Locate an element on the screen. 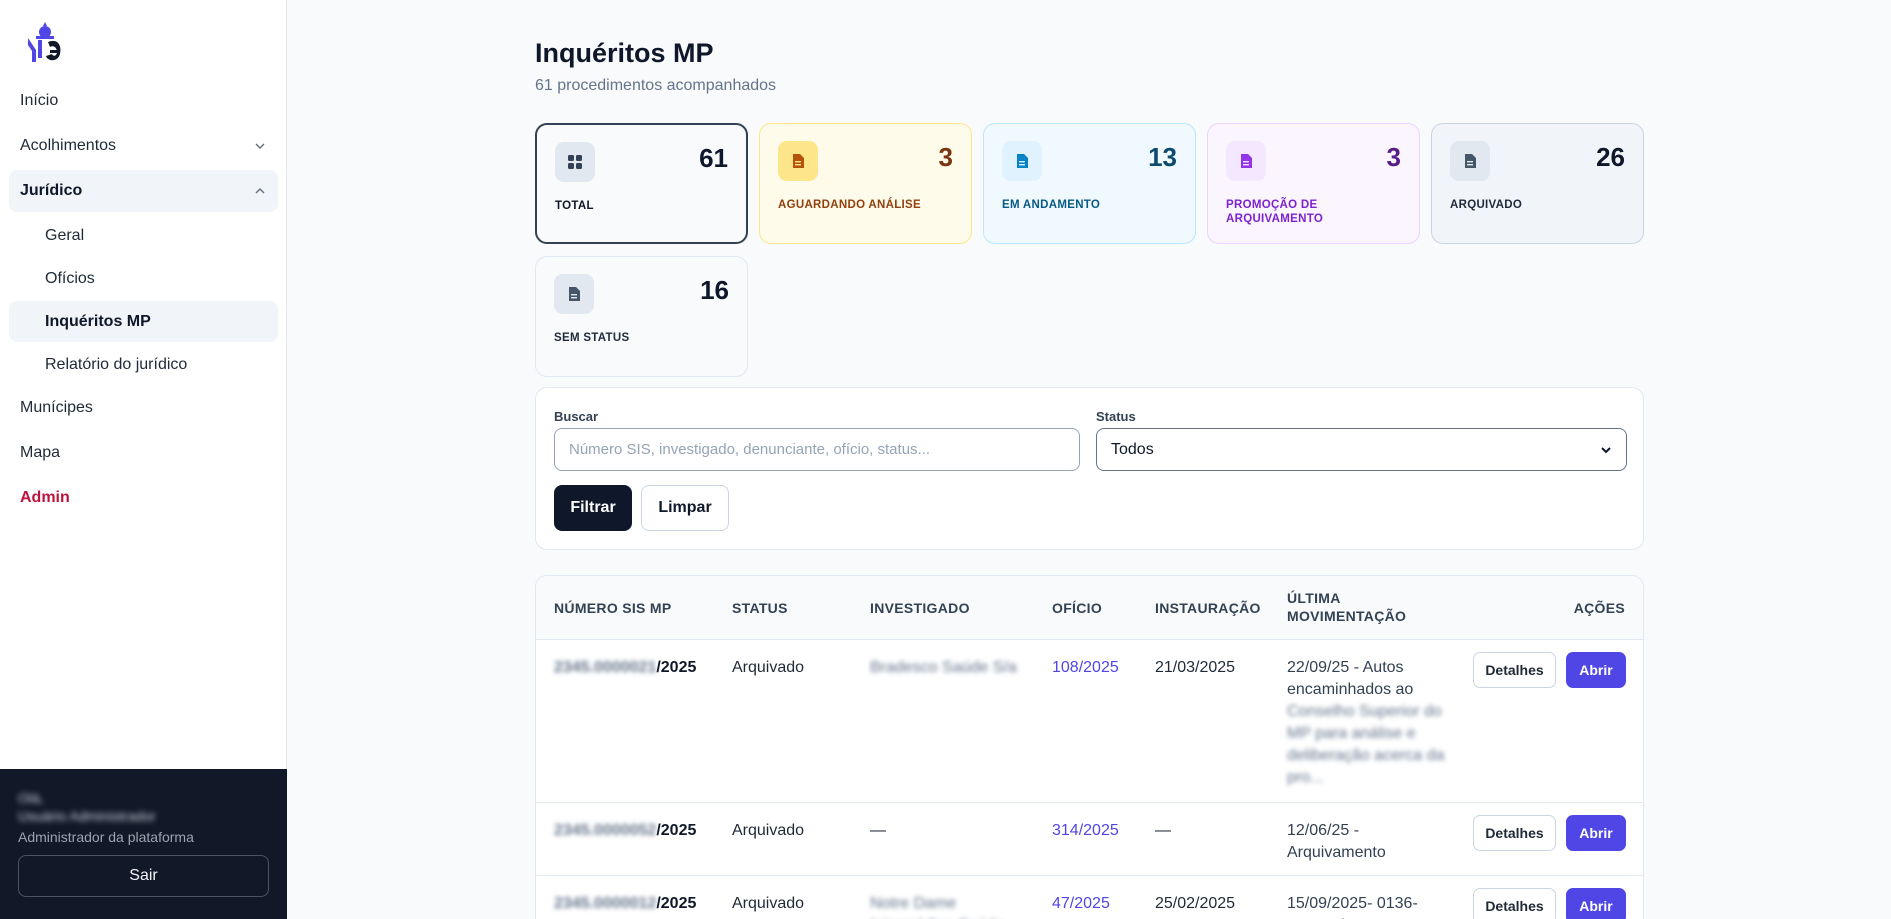  instauracao-cell: 21/03/2025 is located at coordinates (1195, 667).